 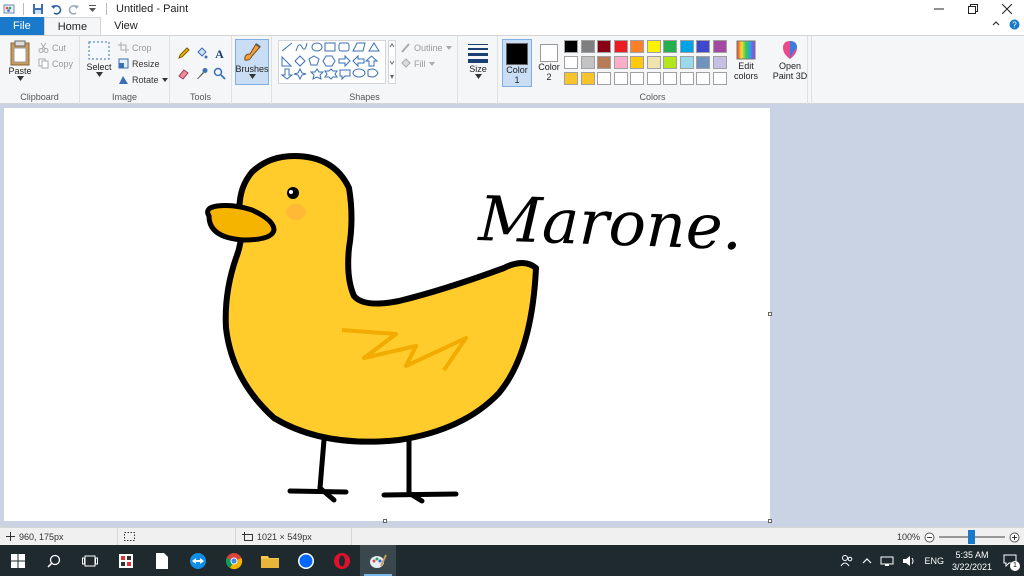 I want to click on tab-home: Home, so click(x=72, y=26).